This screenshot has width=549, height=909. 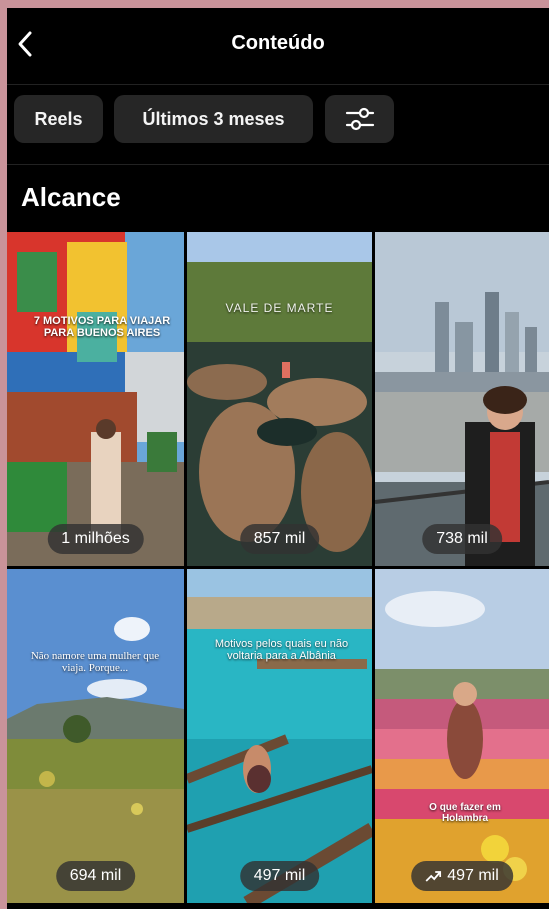 I want to click on reel-thumbnail: VALE DE MARTE 857 mil, so click(x=279, y=399).